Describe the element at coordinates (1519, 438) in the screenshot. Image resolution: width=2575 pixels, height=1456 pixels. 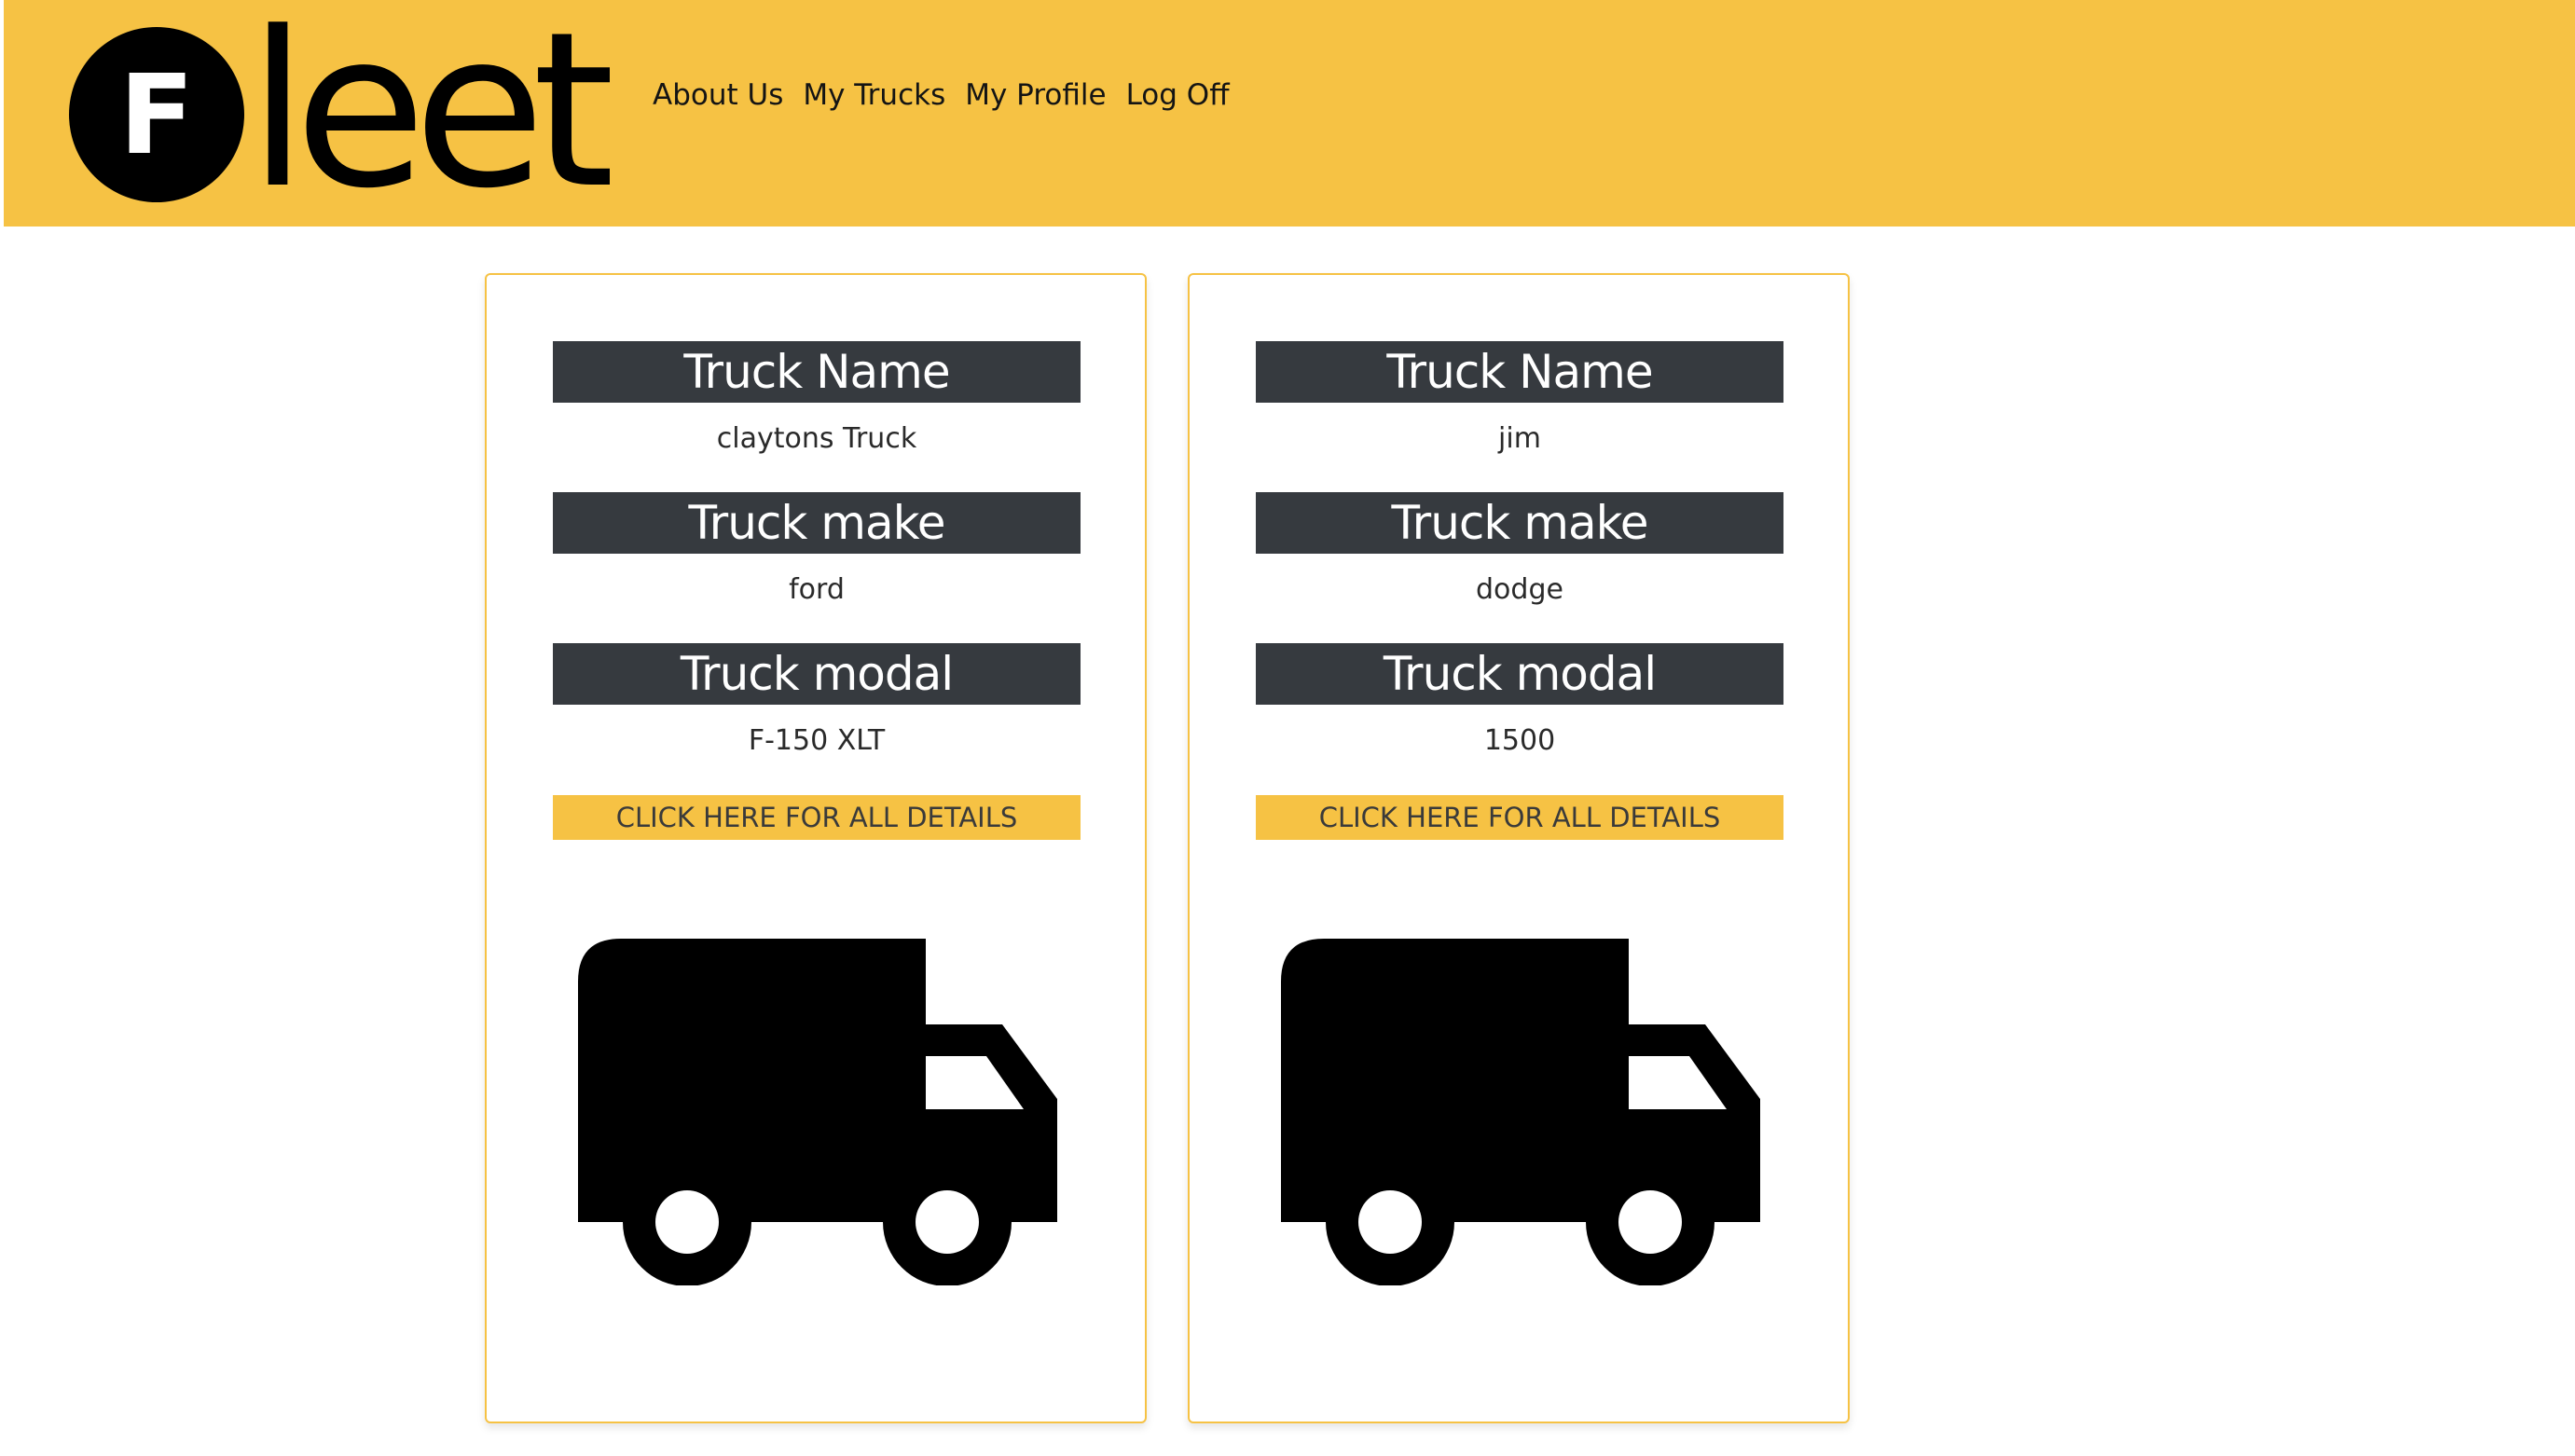
I see `truck-name-value: jim` at that location.